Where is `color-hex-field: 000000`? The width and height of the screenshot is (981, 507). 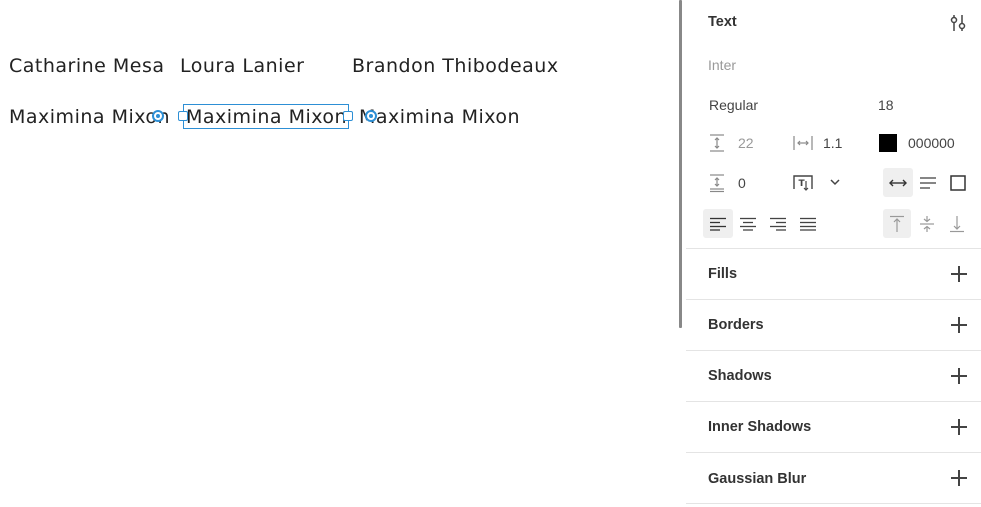
color-hex-field: 000000 is located at coordinates (931, 143).